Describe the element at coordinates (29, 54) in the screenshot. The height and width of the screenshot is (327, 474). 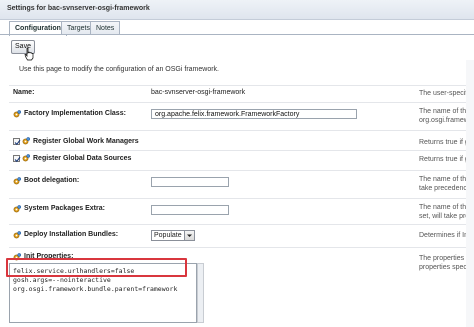
I see `hand-cursor-icon` at that location.